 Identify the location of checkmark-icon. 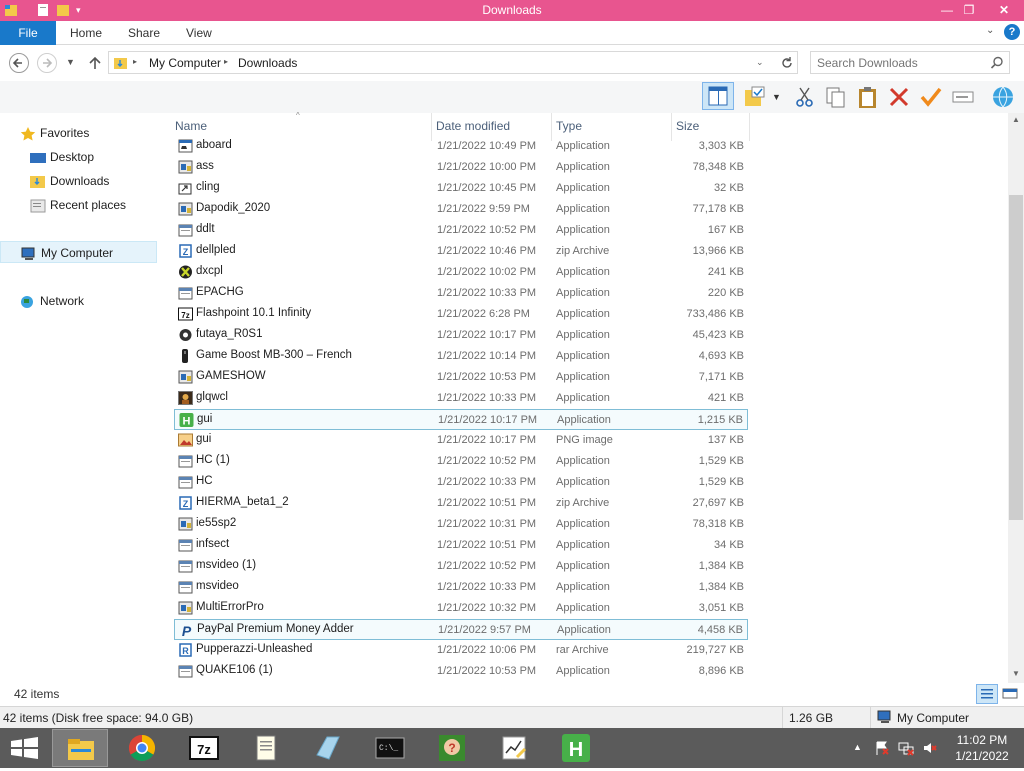
(931, 97).